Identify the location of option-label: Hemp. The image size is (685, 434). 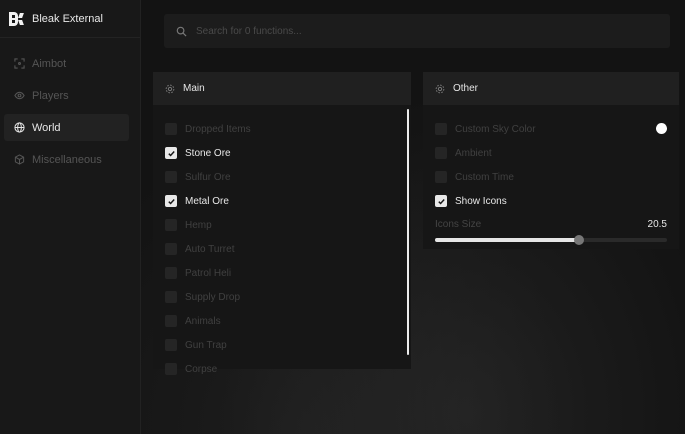
(198, 225).